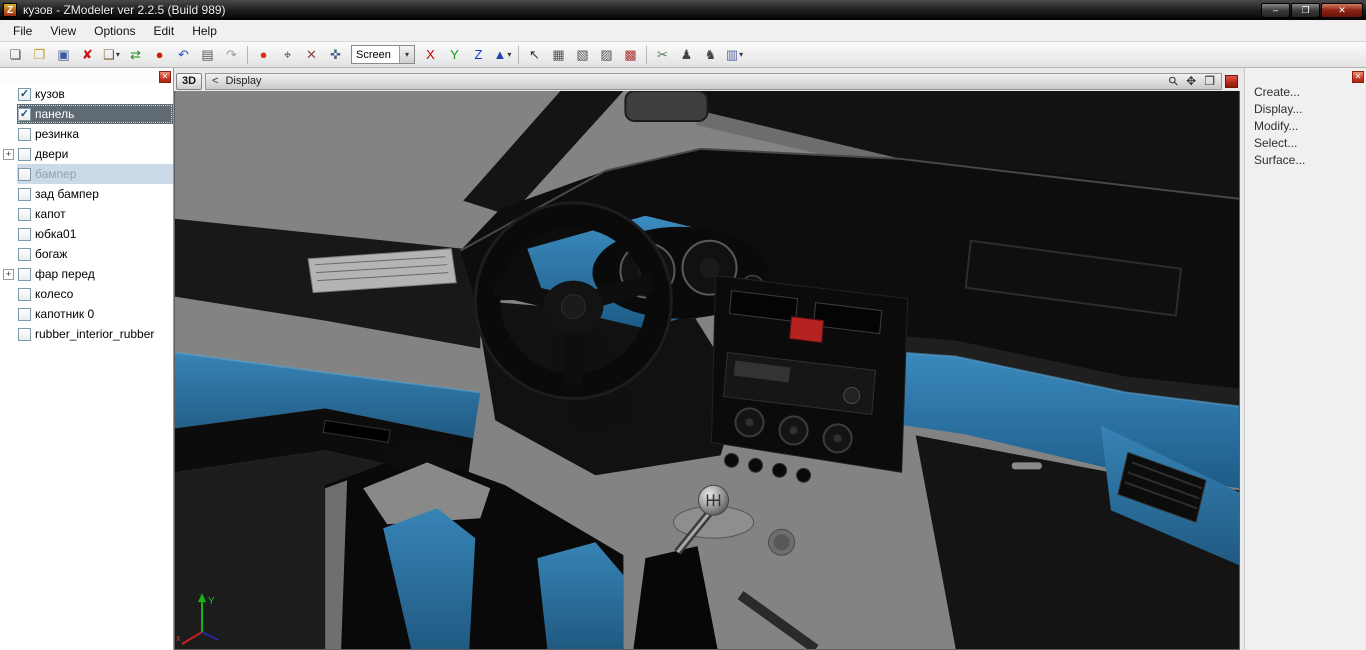 The image size is (1366, 650). I want to click on objects-mode-button: ▩, so click(630, 55).